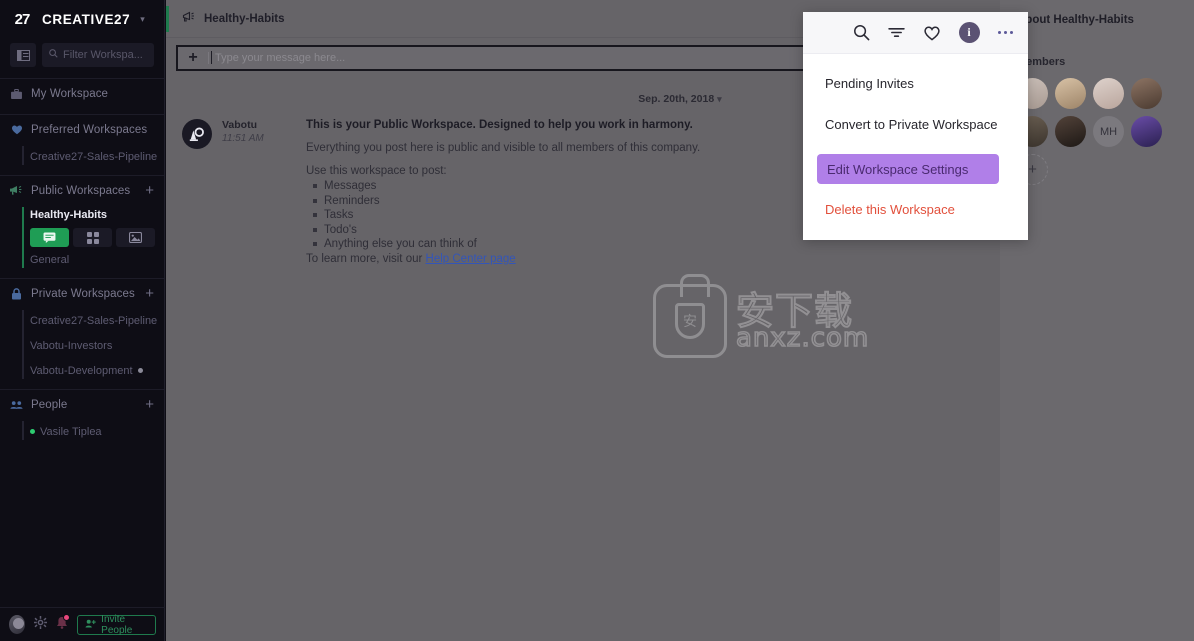 The height and width of the screenshot is (641, 1194). Describe the element at coordinates (86, 19) in the screenshot. I see `brand-name: CREATIVE27` at that location.